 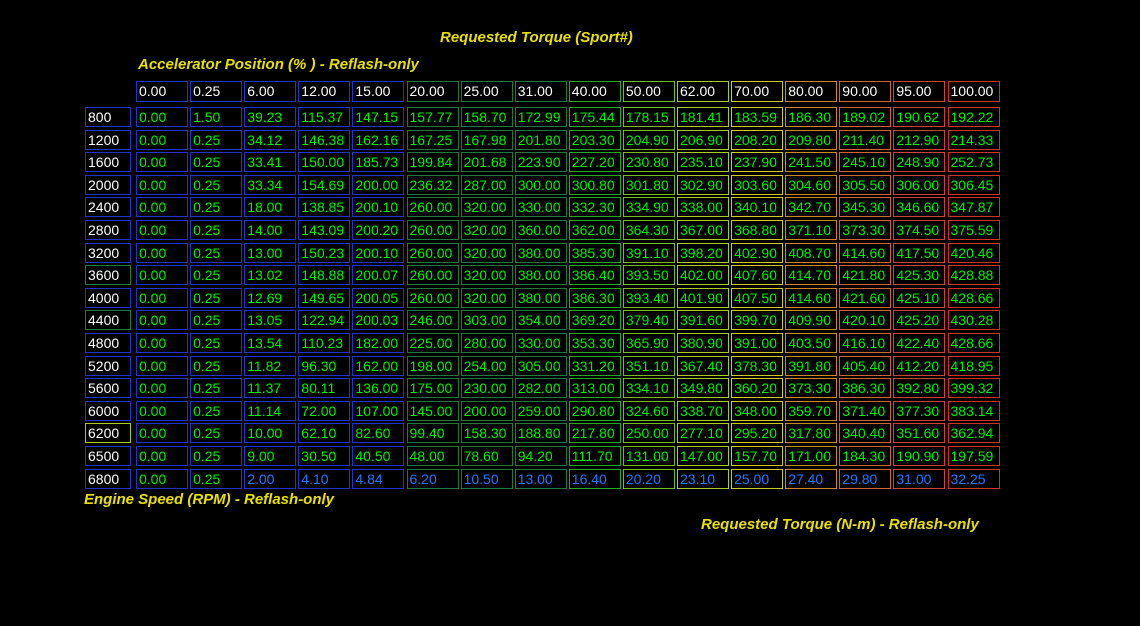 What do you see at coordinates (703, 207) in the screenshot?
I see `table-cell: 338.00` at bounding box center [703, 207].